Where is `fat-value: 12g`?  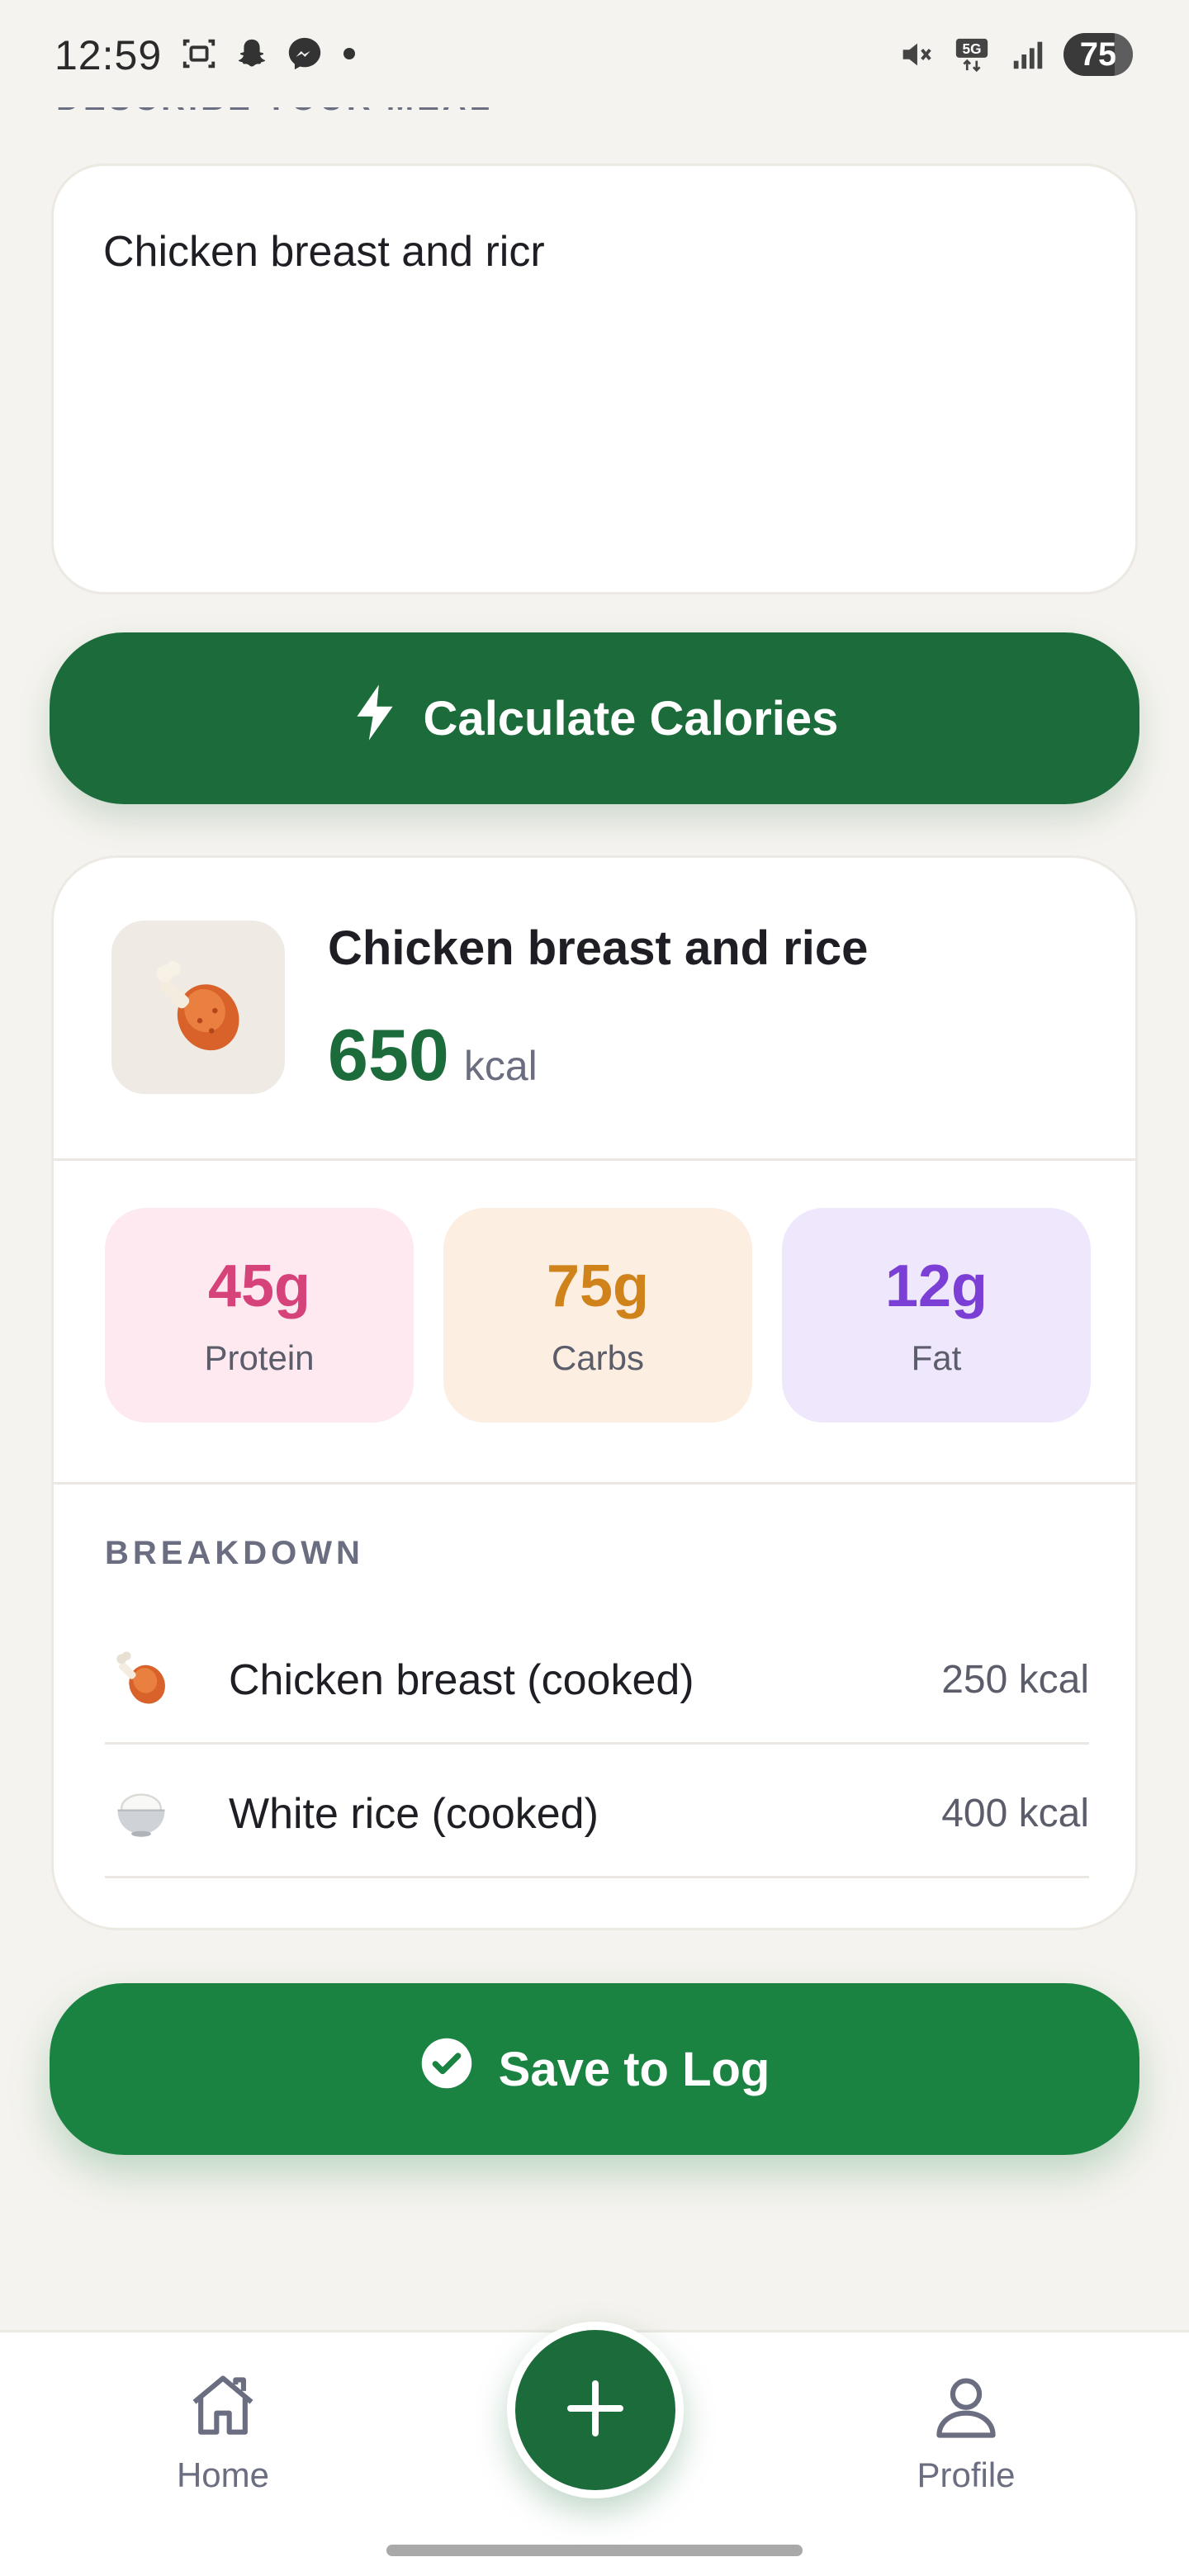 fat-value: 12g is located at coordinates (936, 1286).